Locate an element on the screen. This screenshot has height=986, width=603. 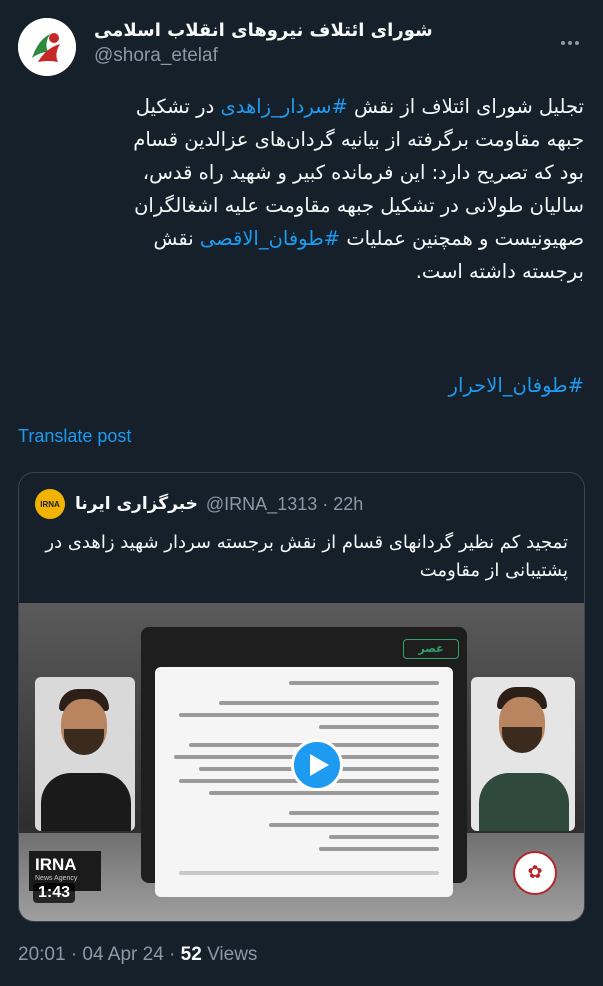
tweet-meta: 20:01 · 04 Apr 24 · 52 Views is located at coordinates (137, 955).